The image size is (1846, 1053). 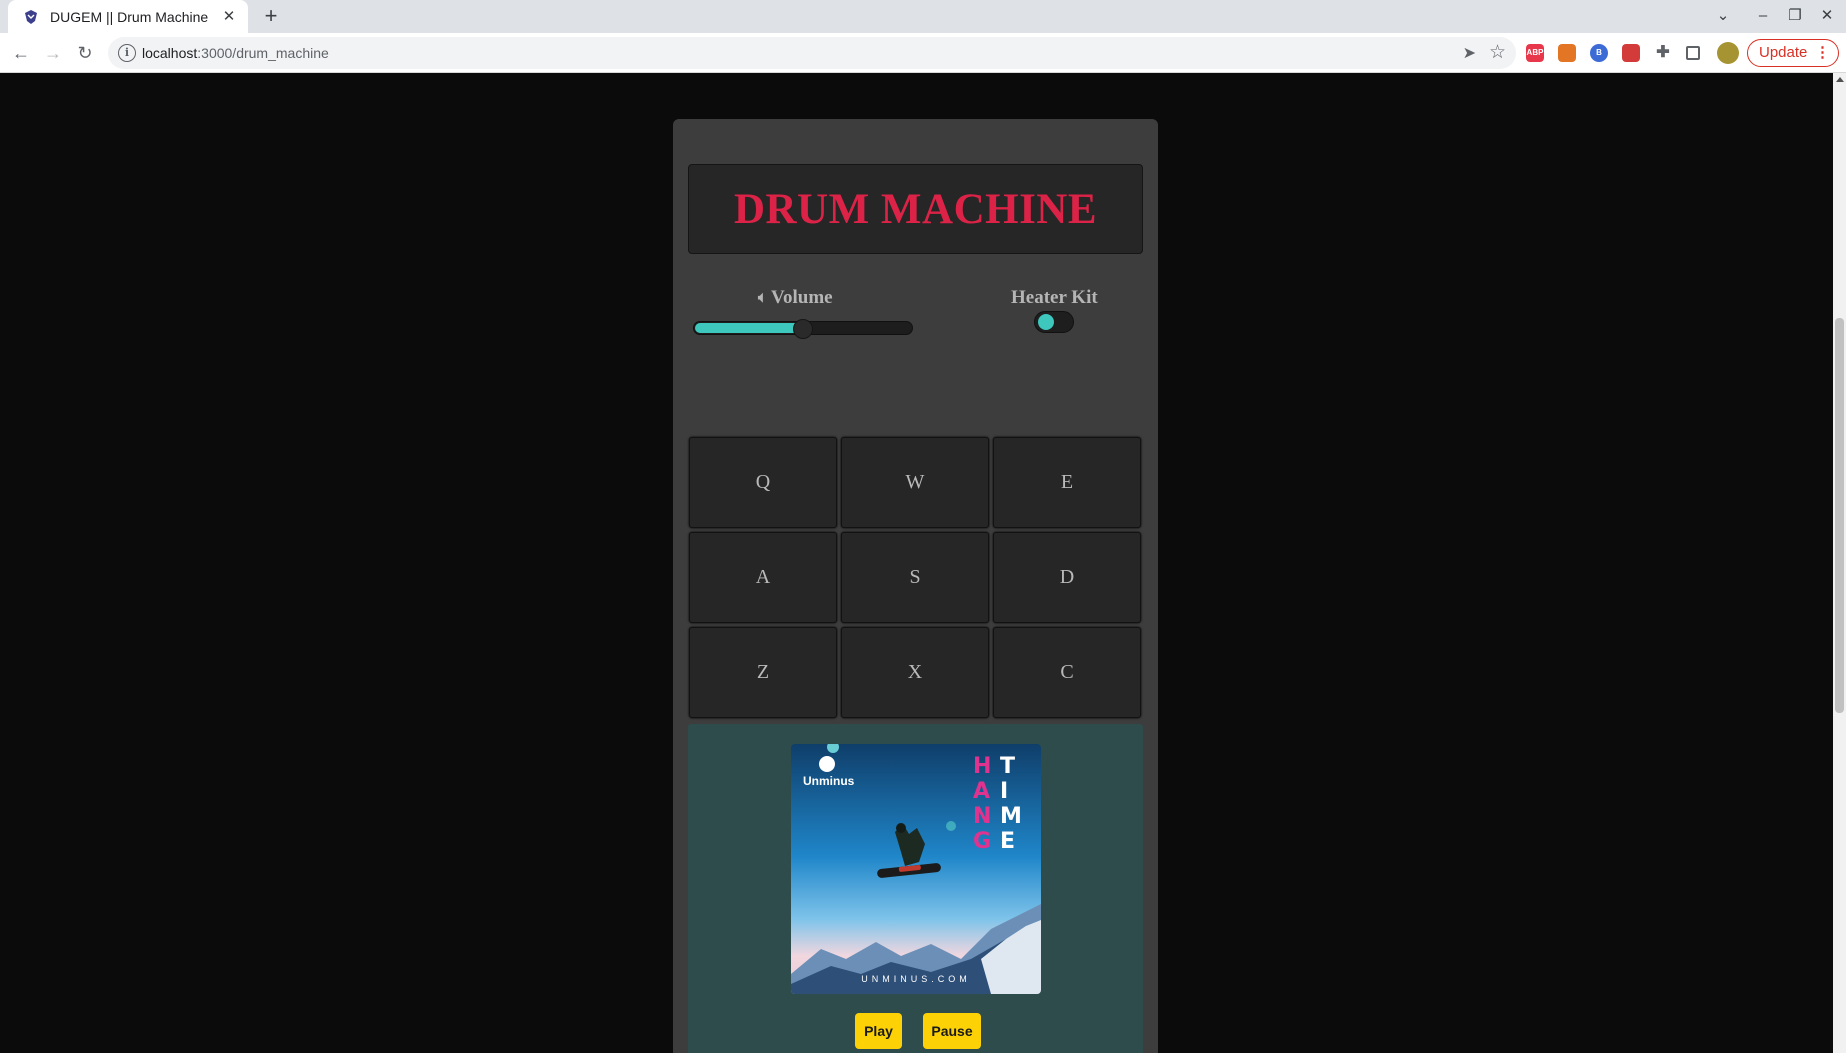 What do you see at coordinates (763, 672) in the screenshot?
I see `drum-pad-z: Z` at bounding box center [763, 672].